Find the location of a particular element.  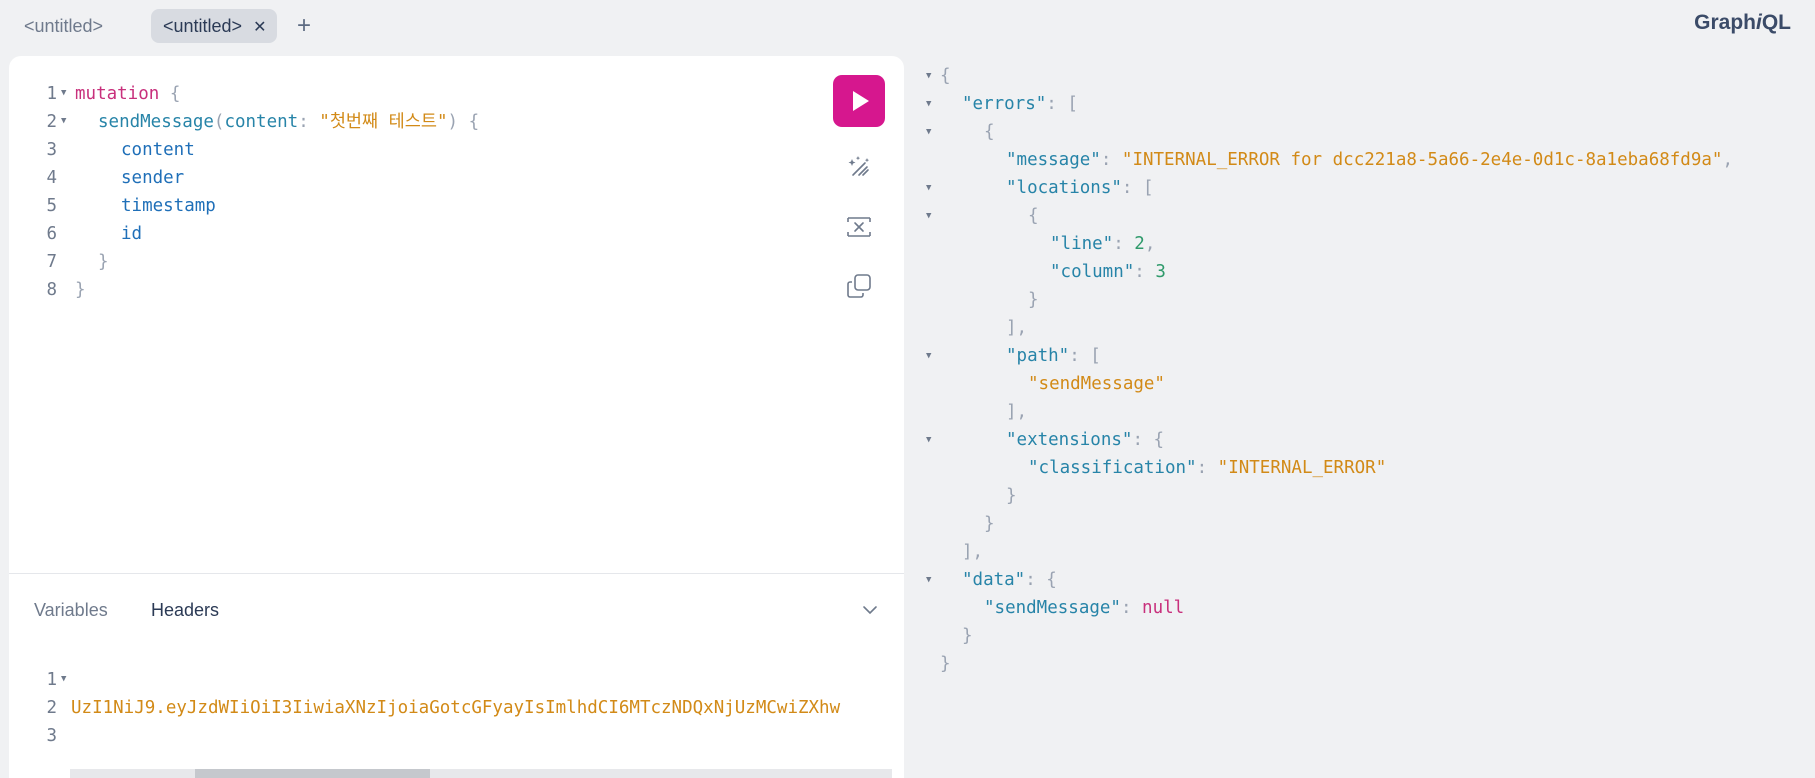

code-line: id is located at coordinates (132, 234).